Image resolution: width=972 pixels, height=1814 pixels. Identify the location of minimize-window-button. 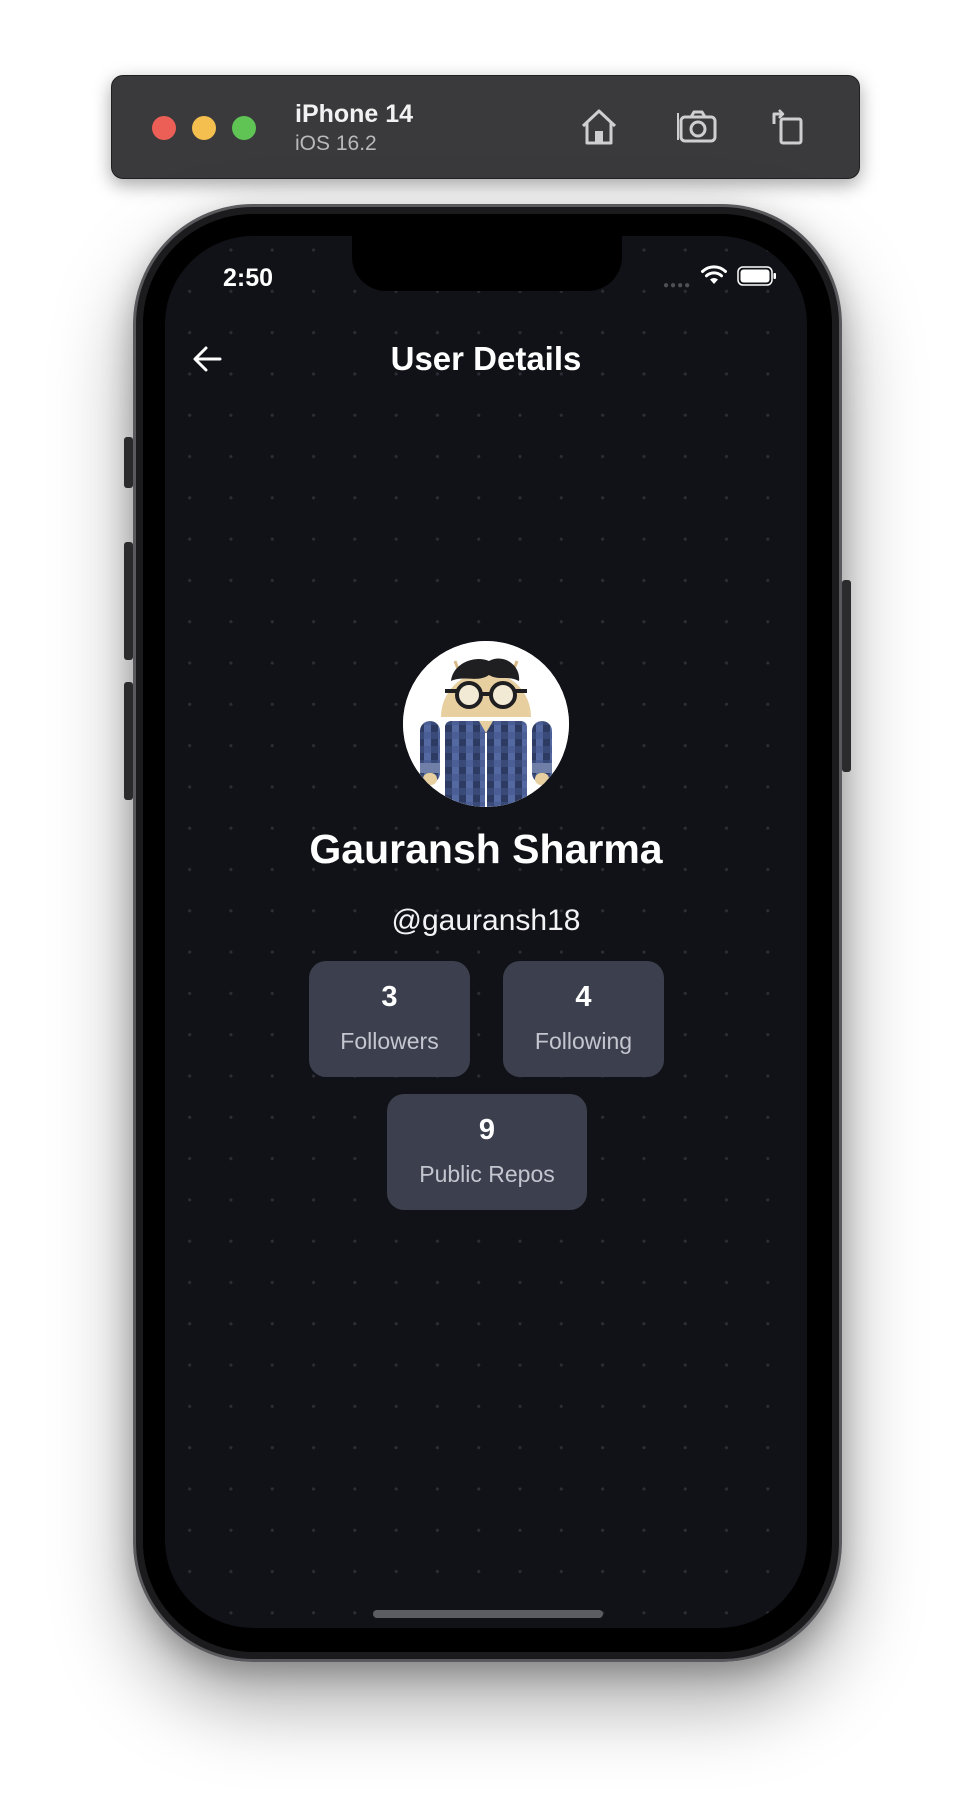
(204, 128).